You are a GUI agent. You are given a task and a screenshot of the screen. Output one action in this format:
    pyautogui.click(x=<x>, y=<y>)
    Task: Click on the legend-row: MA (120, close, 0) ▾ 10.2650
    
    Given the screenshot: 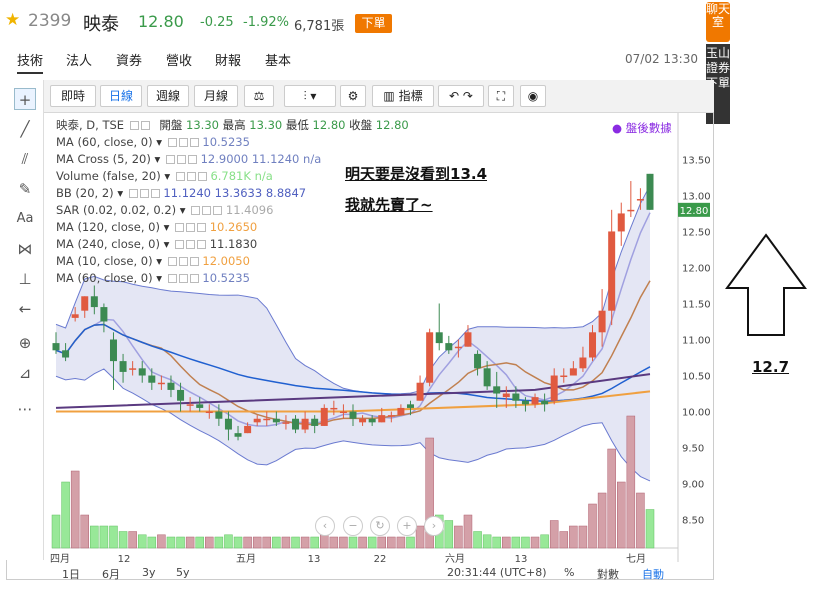 What is the action you would take?
    pyautogui.click(x=157, y=227)
    